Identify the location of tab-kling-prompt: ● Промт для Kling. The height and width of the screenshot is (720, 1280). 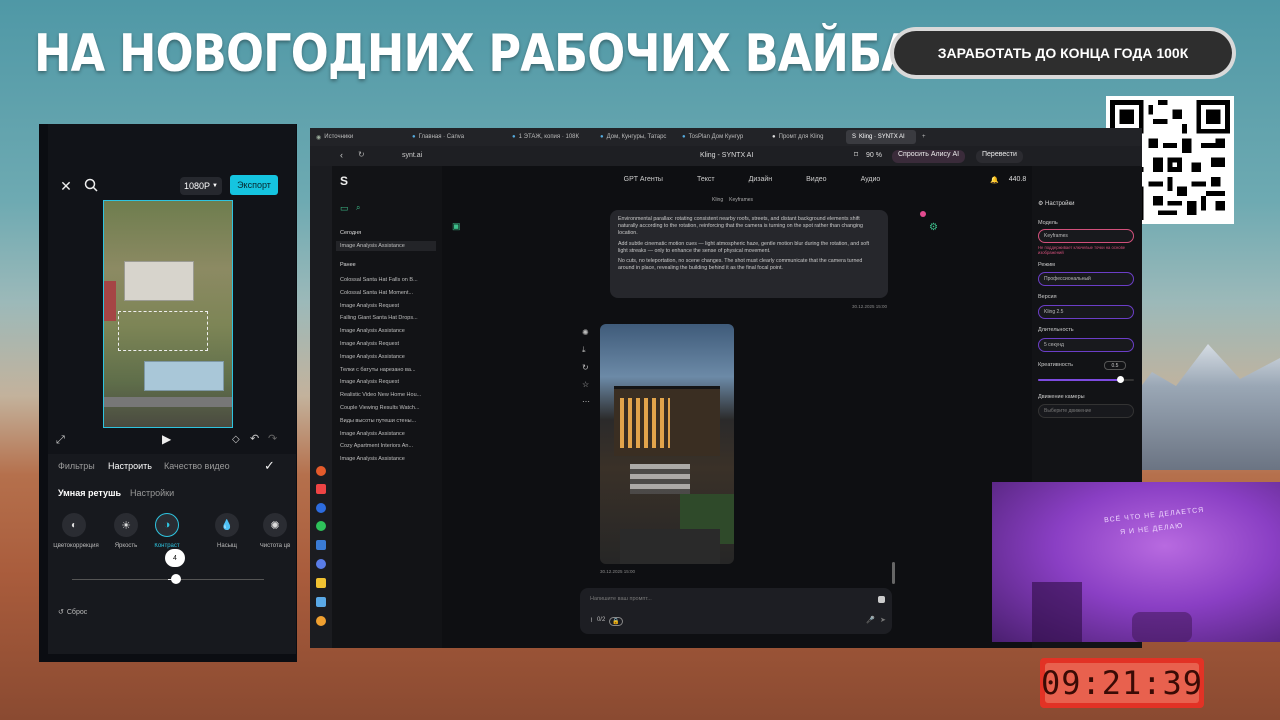
(806, 137).